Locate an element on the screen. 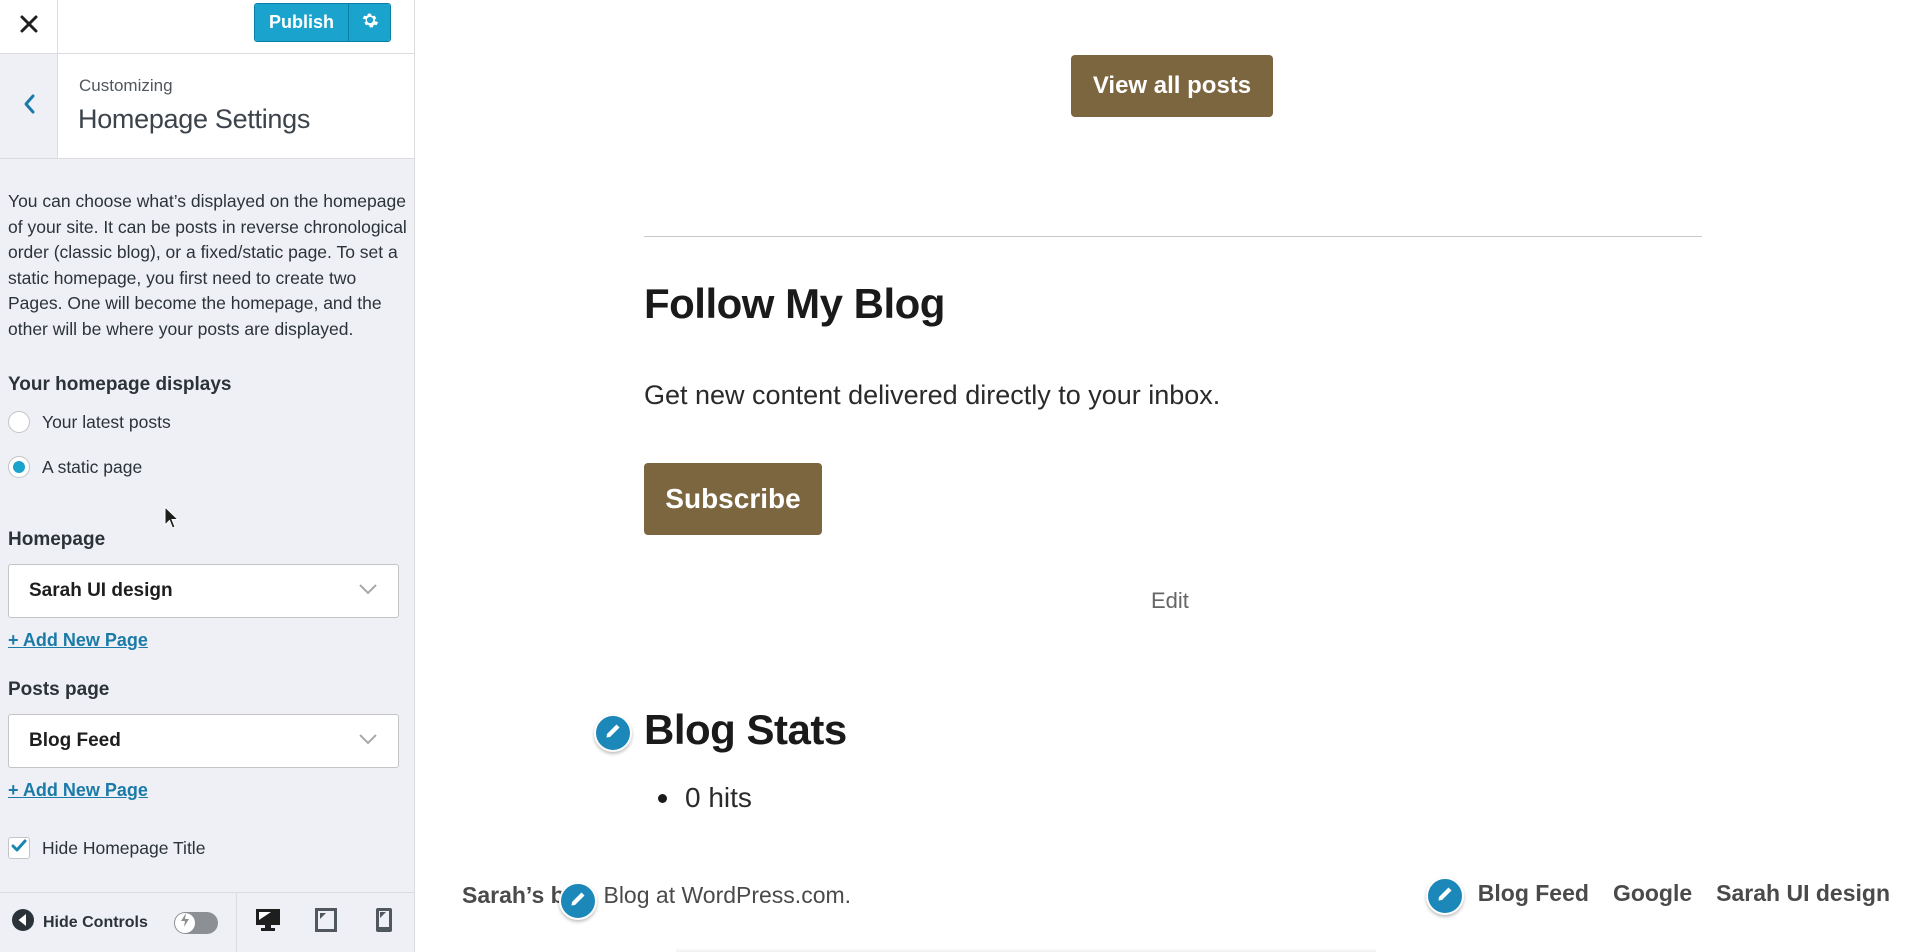 Image resolution: width=1920 pixels, height=952 pixels. footer-menu: Blog Feed Google Sarah UI design is located at coordinates (1684, 893).